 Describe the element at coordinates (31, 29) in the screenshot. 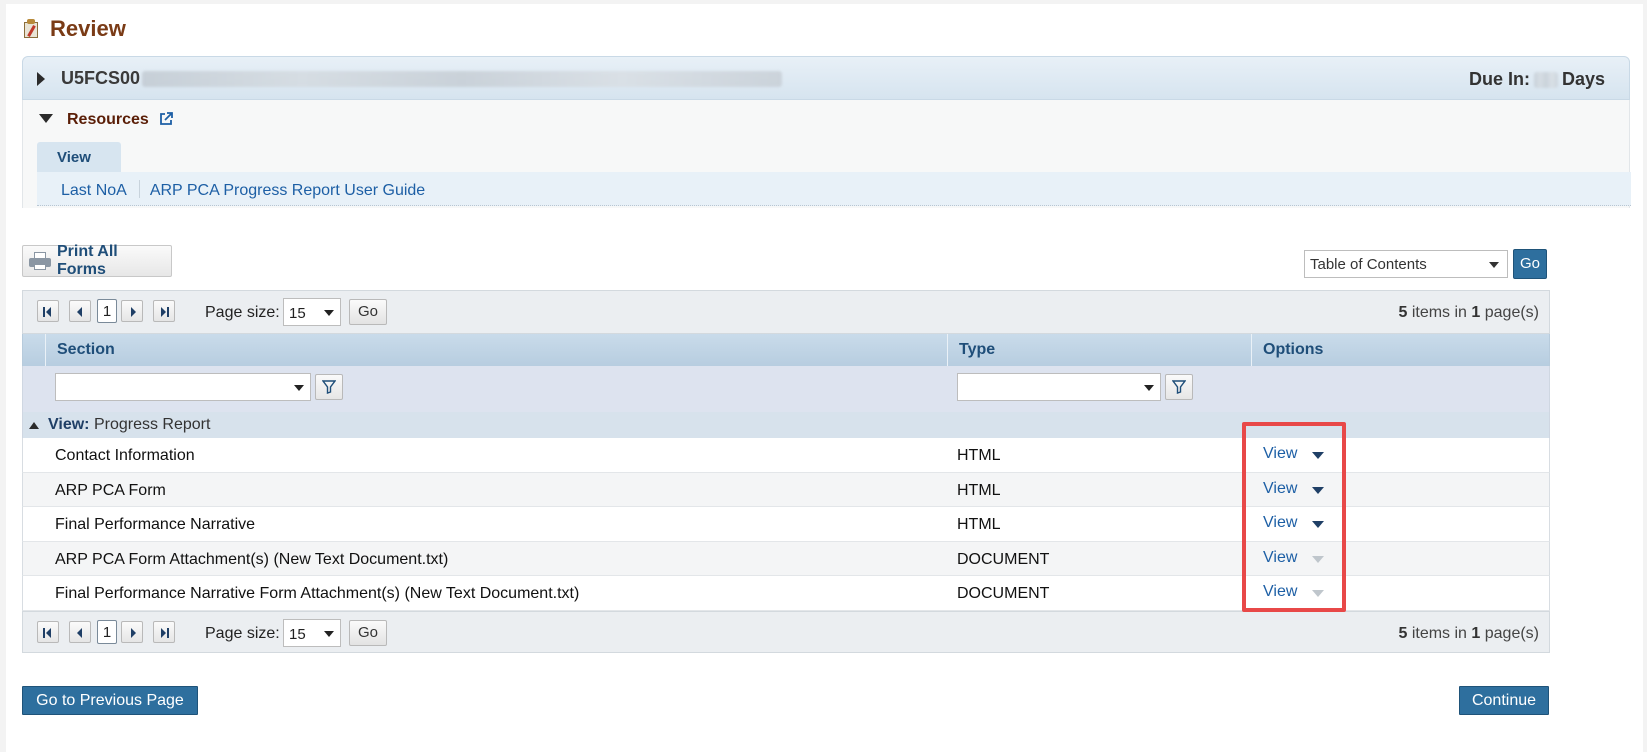

I see `review-clipboard-icon` at that location.